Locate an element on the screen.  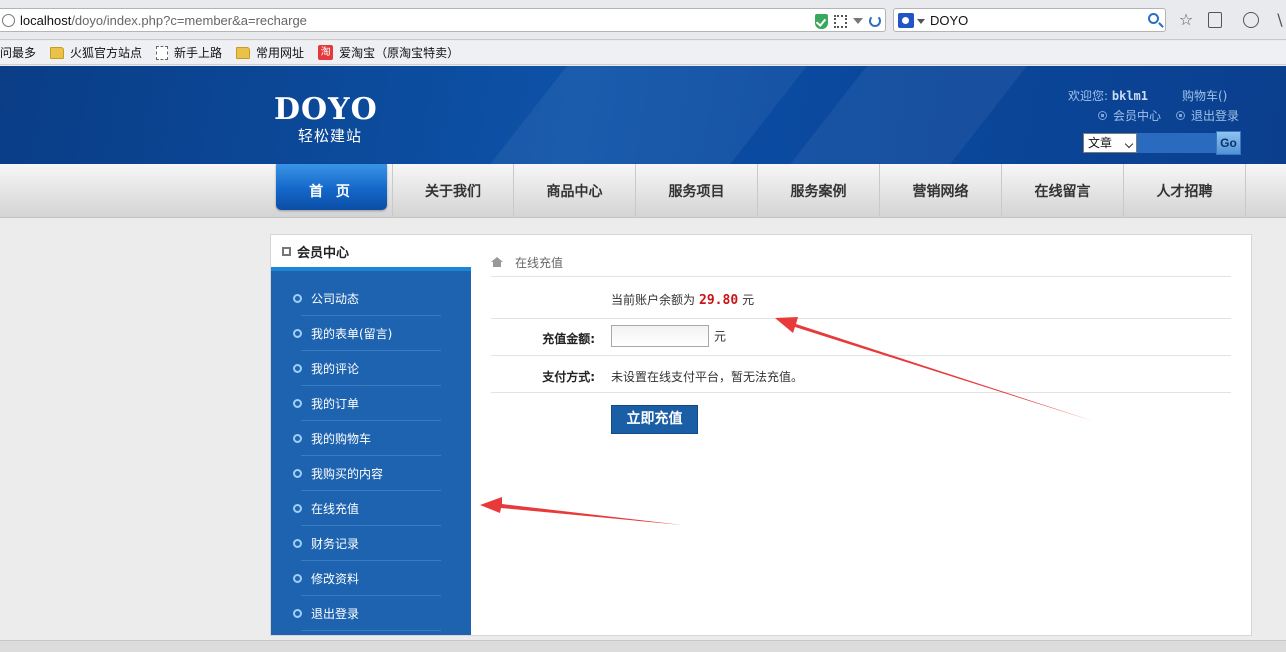
bookmark-getting-started: 新手上路 is located at coordinates (186, 52).